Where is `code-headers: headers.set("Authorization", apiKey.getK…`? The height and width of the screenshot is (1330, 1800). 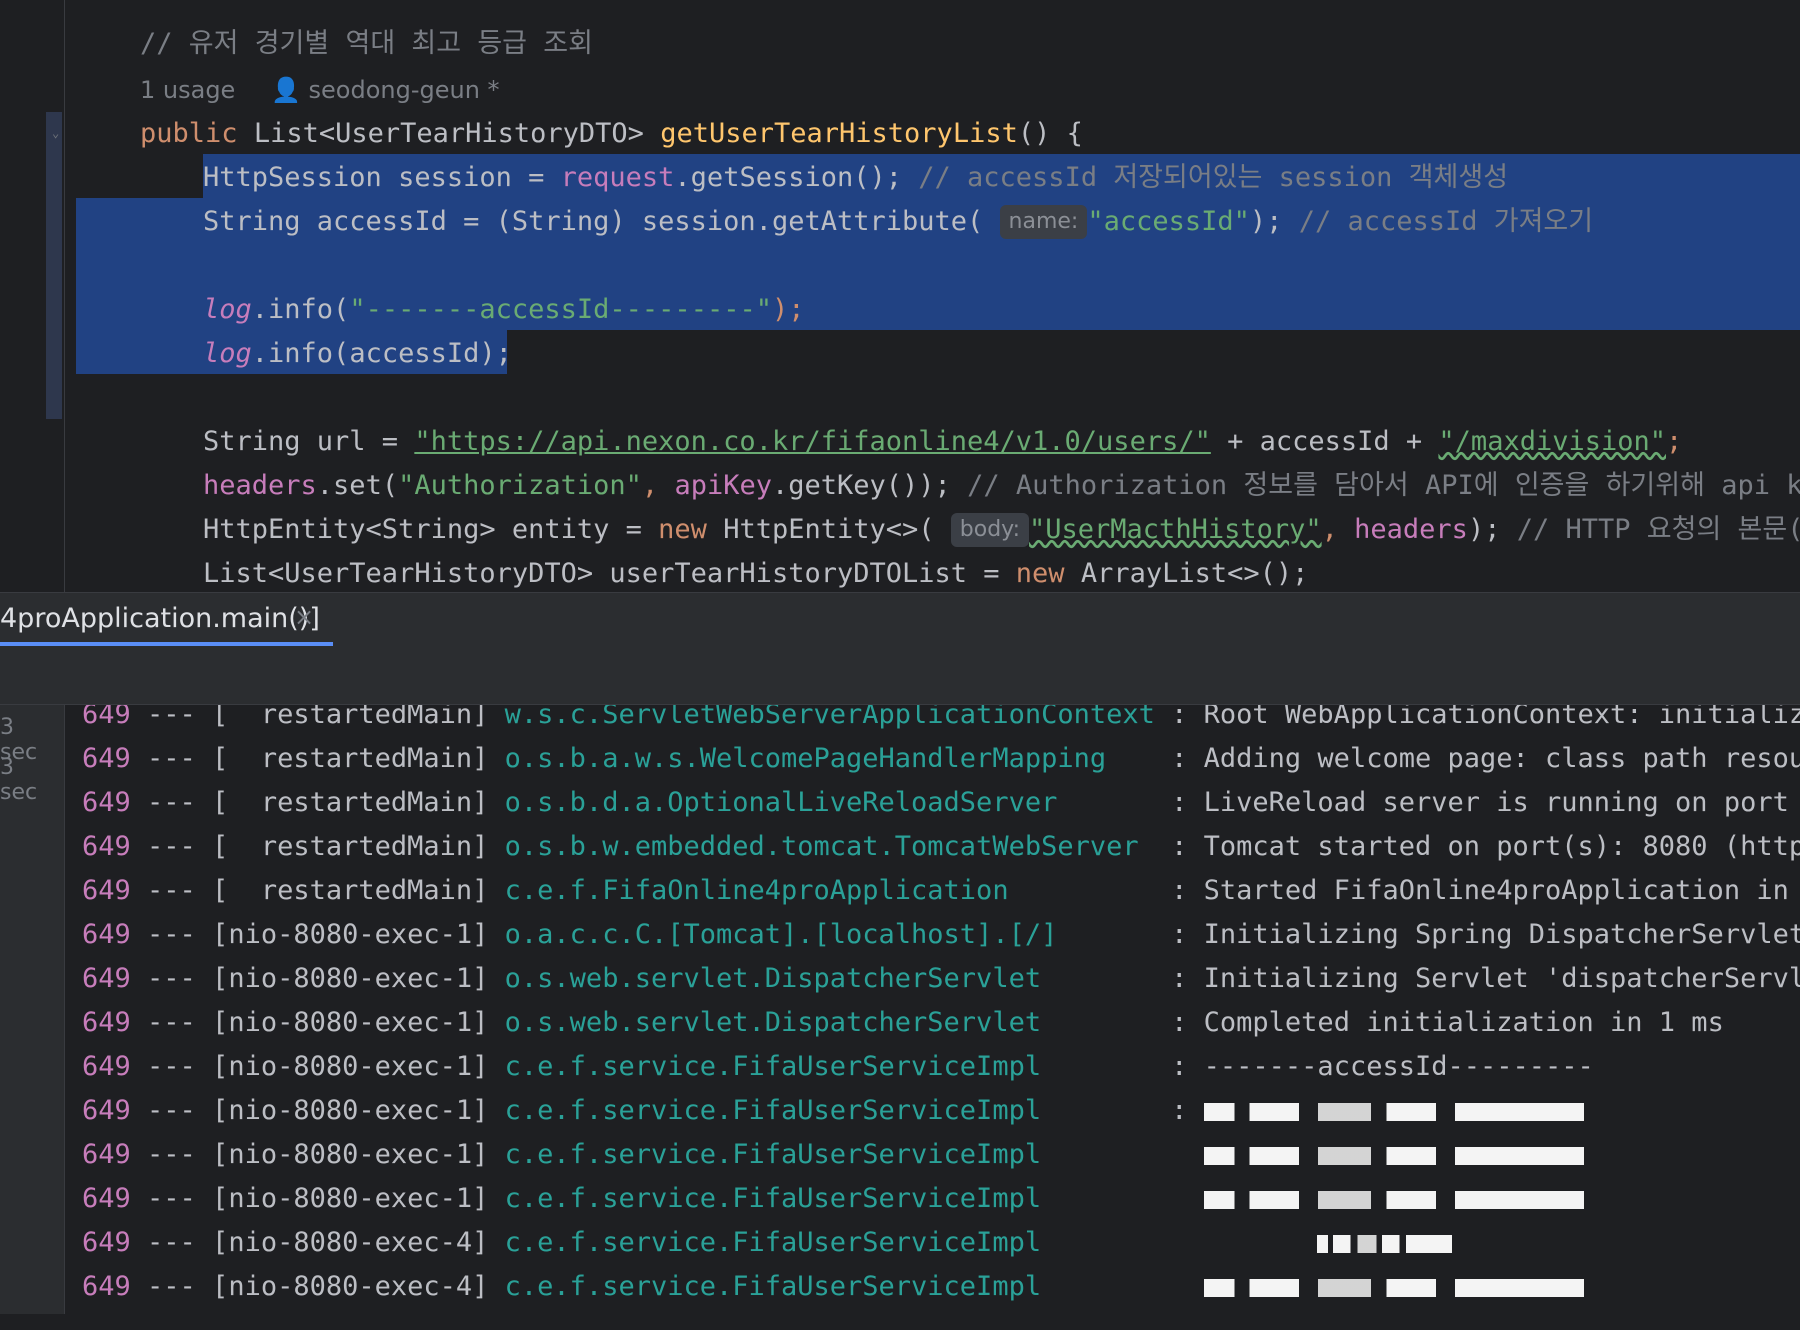 code-headers: headers.set("Authorization", apiKey.getK… is located at coordinates (1001, 485).